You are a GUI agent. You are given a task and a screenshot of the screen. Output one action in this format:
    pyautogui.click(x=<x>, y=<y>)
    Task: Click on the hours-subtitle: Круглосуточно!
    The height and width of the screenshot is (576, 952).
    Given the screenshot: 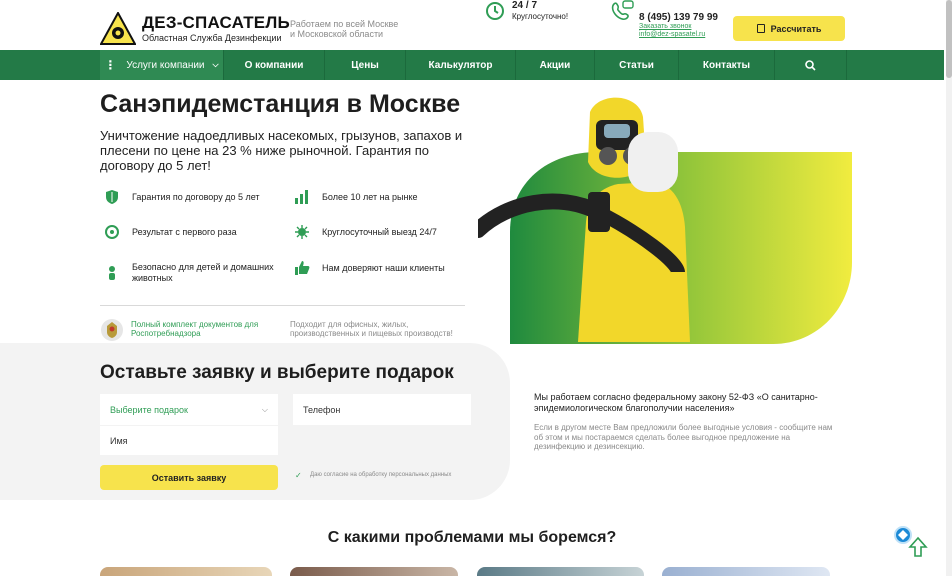 What is the action you would take?
    pyautogui.click(x=540, y=16)
    